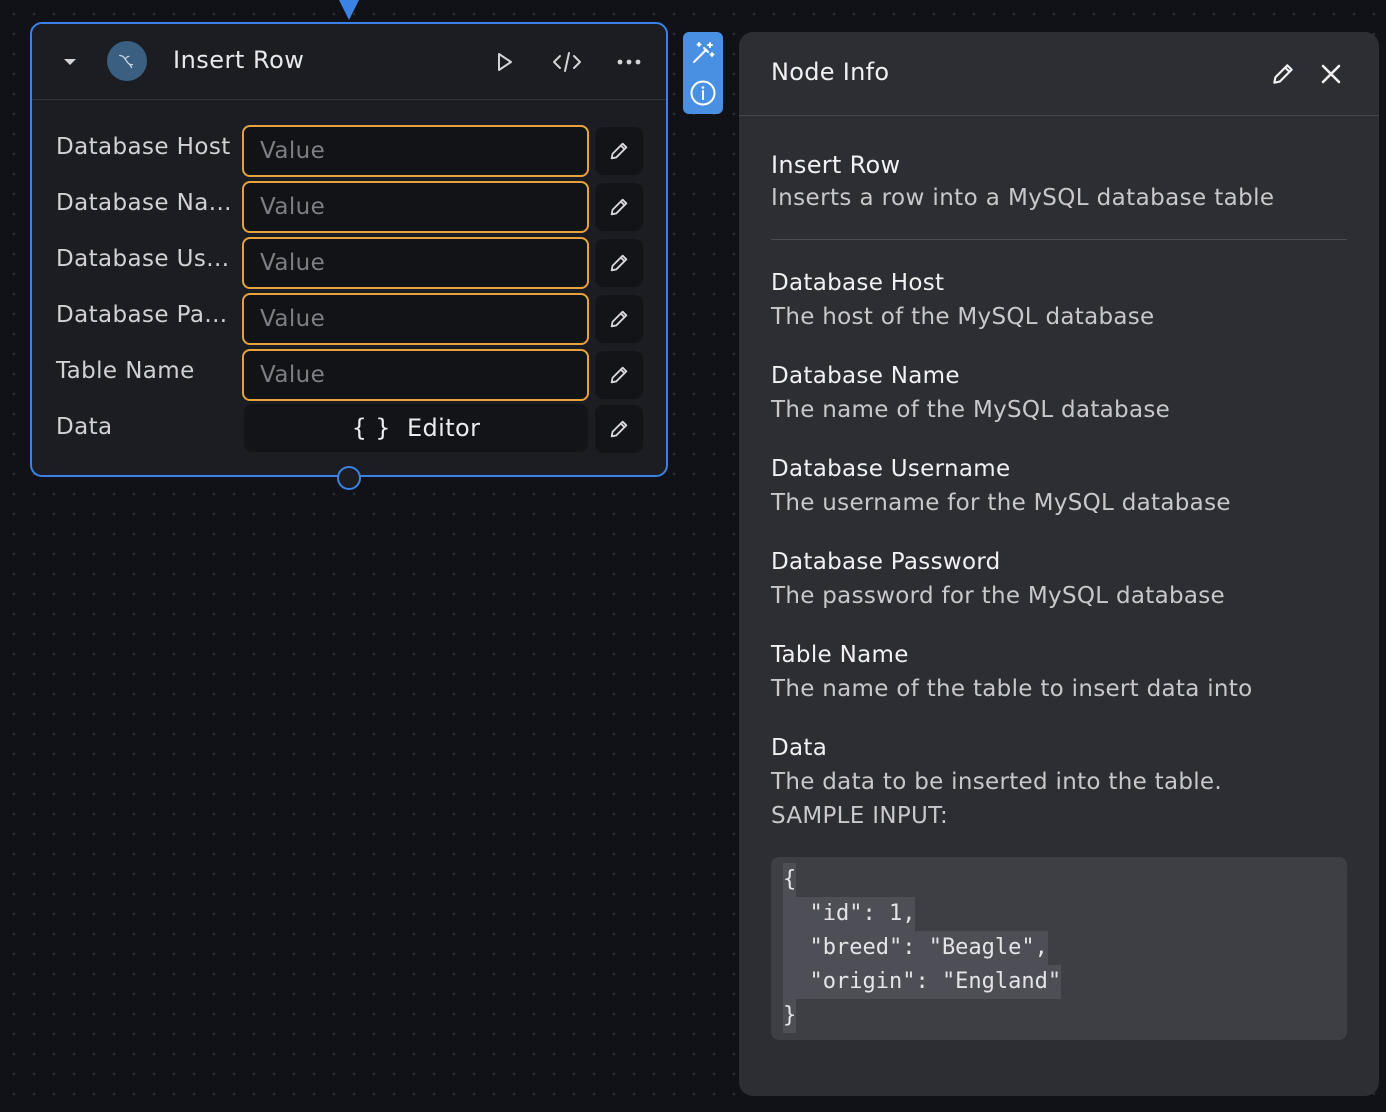 This screenshot has height=1112, width=1386. What do you see at coordinates (443, 428) in the screenshot?
I see `editor-label: Editor` at bounding box center [443, 428].